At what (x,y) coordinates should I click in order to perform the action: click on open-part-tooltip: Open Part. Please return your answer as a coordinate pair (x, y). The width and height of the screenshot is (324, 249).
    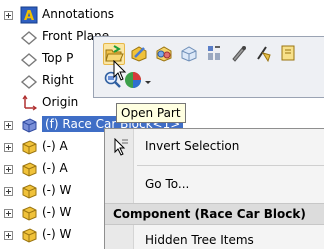
    Looking at the image, I should click on (151, 113).